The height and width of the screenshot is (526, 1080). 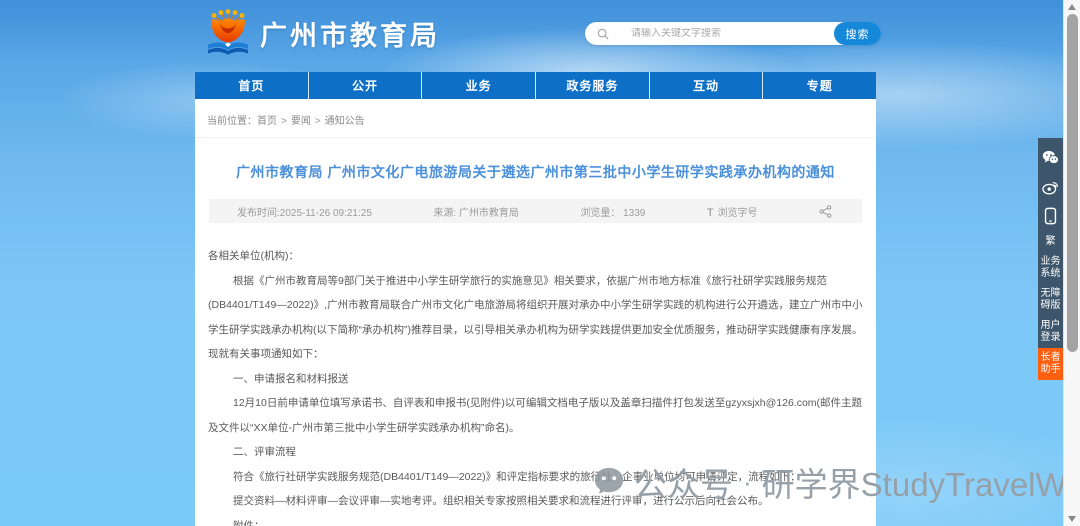 I want to click on breadcrumb-link: 要闻, so click(x=301, y=121).